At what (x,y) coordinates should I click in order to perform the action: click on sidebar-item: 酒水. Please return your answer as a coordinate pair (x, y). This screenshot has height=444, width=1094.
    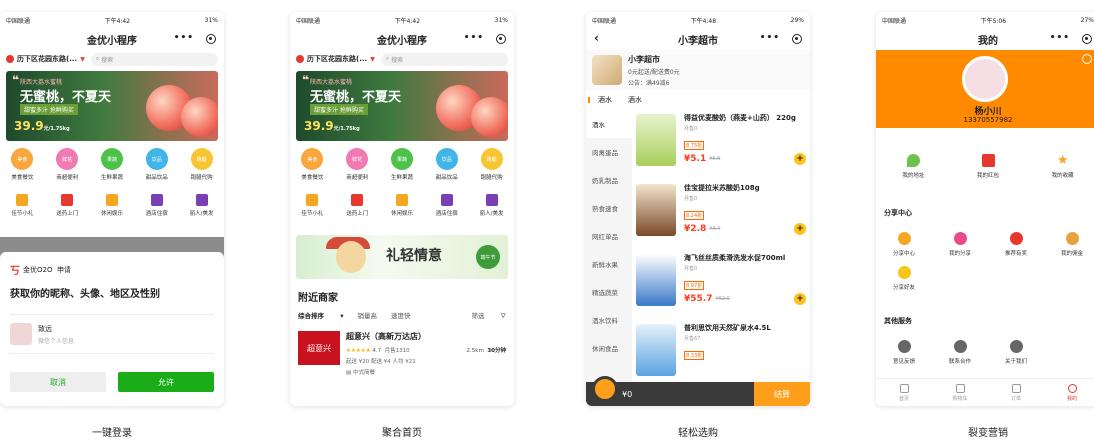
    Looking at the image, I should click on (609, 124).